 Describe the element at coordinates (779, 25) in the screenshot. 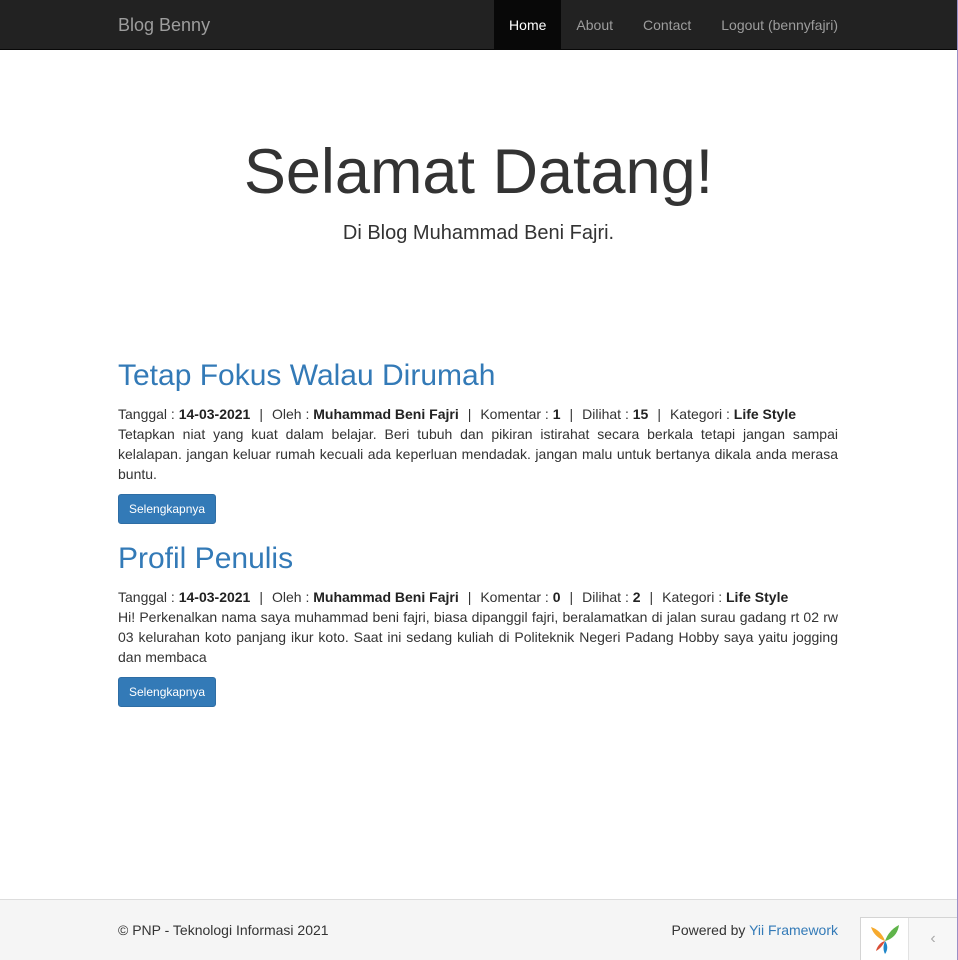

I see `nav-logout: Logout (bennyfajri)` at that location.